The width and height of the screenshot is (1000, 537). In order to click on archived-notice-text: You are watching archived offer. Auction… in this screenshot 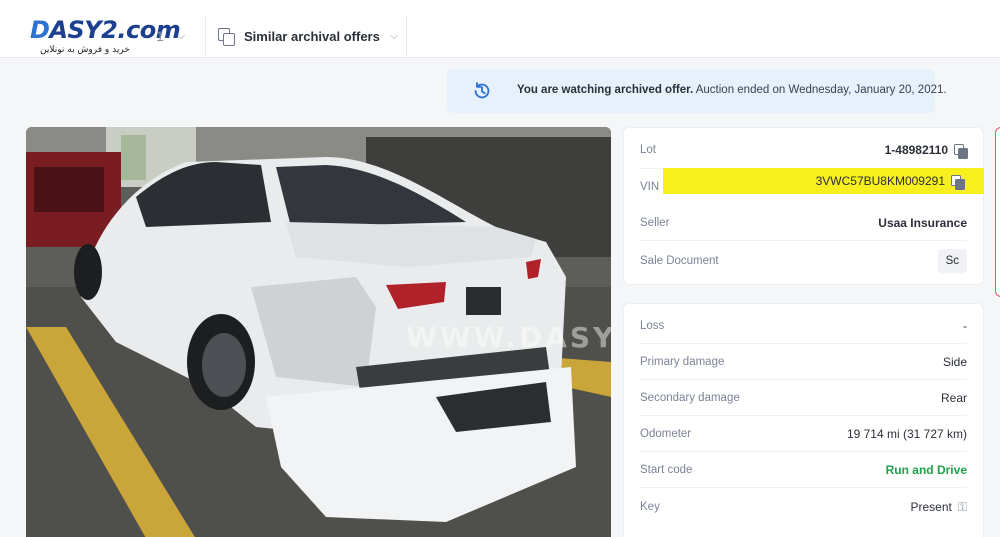, I will do `click(732, 90)`.